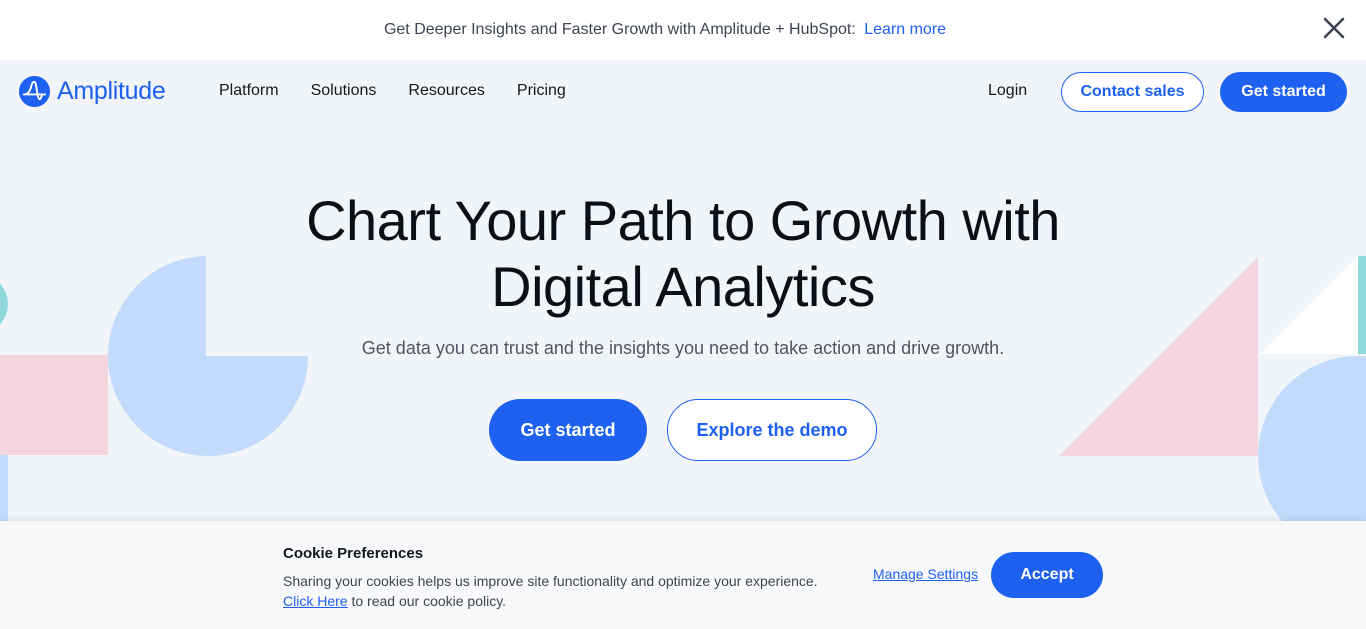 Image resolution: width=1366 pixels, height=629 pixels. Describe the element at coordinates (1334, 28) in the screenshot. I see `close-icon` at that location.